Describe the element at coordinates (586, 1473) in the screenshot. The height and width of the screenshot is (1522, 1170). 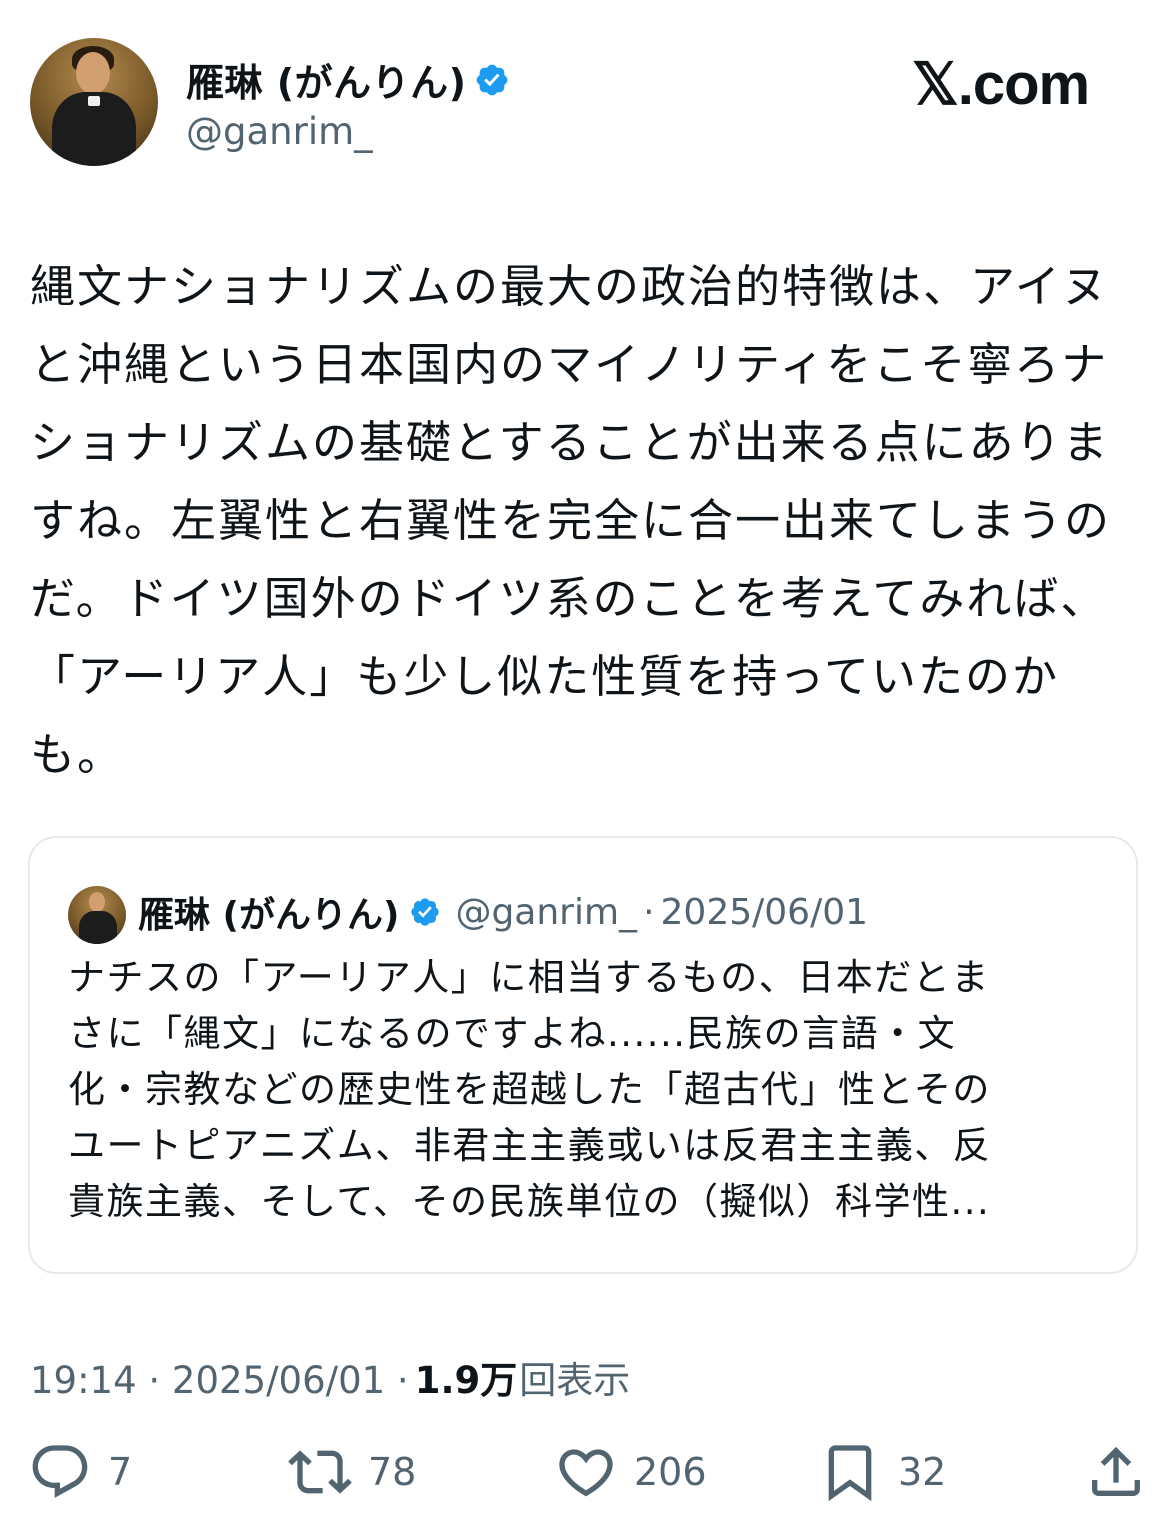
I see `heart-icon` at that location.